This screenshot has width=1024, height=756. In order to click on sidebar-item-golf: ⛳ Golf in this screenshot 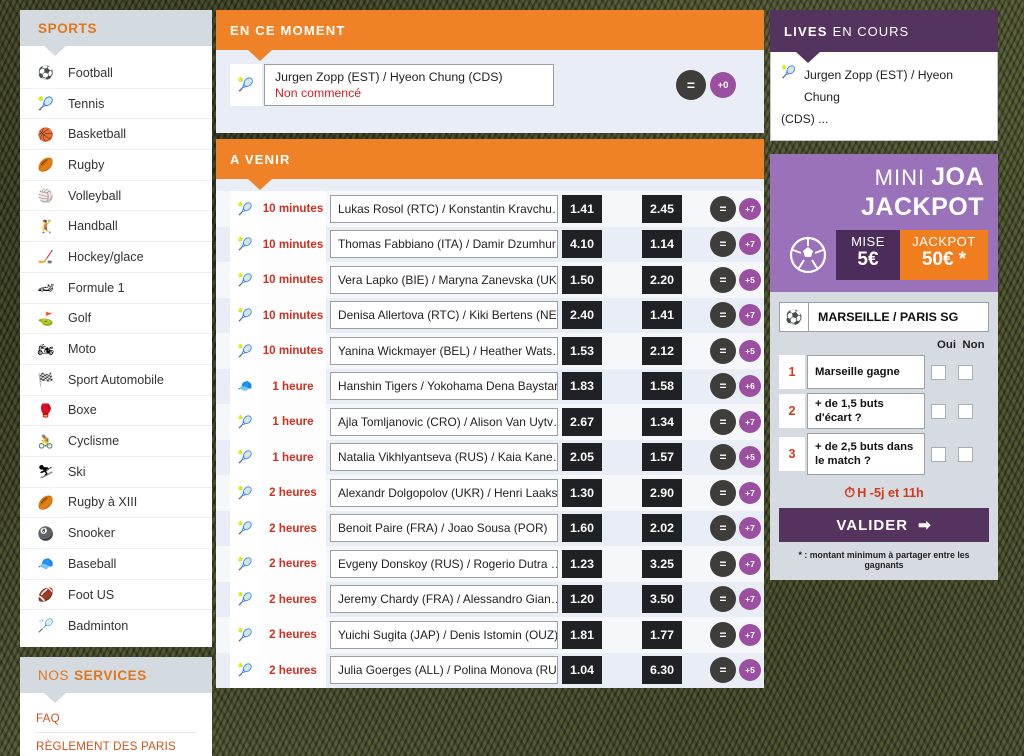, I will do `click(116, 319)`.